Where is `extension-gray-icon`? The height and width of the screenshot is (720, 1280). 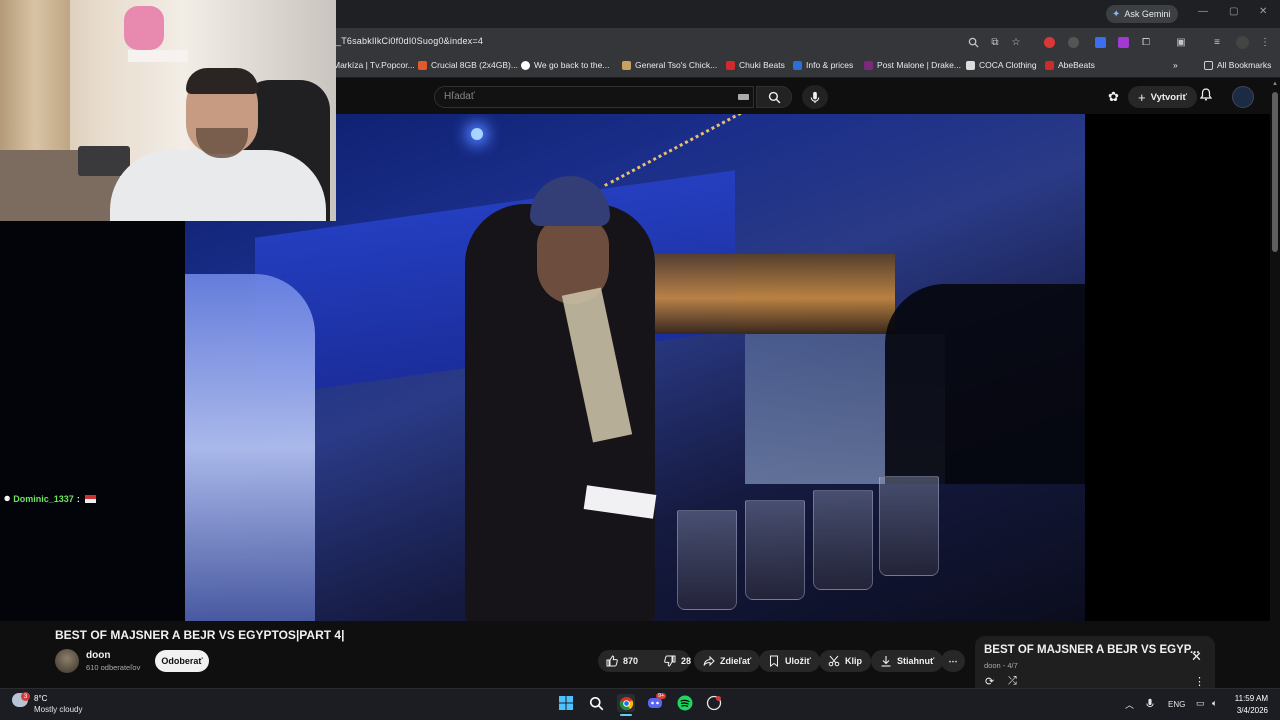
extension-gray-icon is located at coordinates (1073, 42).